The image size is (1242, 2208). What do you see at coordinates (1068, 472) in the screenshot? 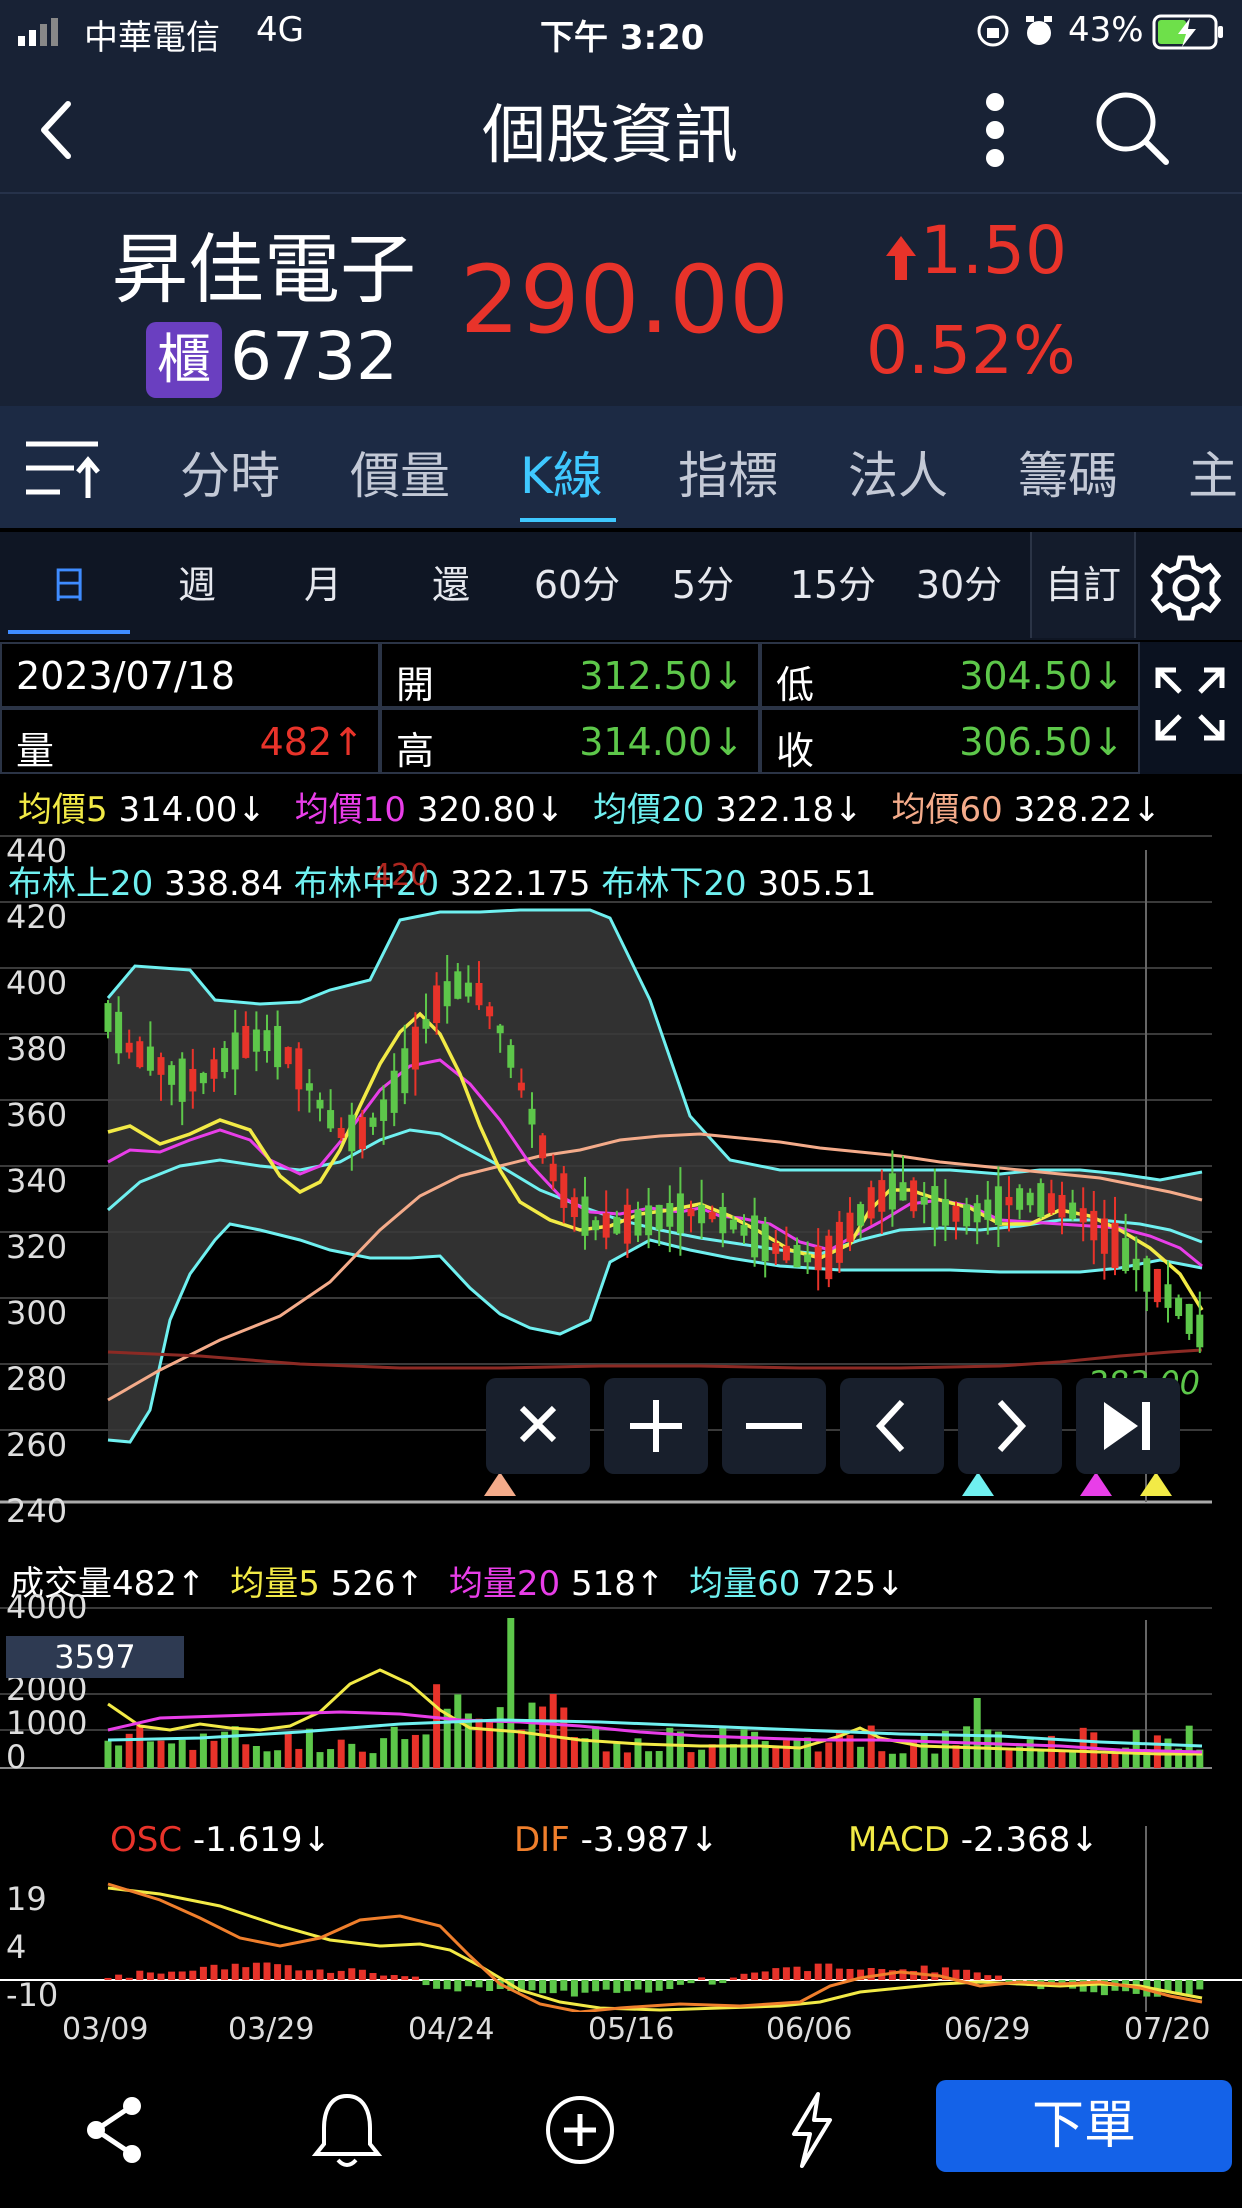
I see `tab-chips: 籌碼` at bounding box center [1068, 472].